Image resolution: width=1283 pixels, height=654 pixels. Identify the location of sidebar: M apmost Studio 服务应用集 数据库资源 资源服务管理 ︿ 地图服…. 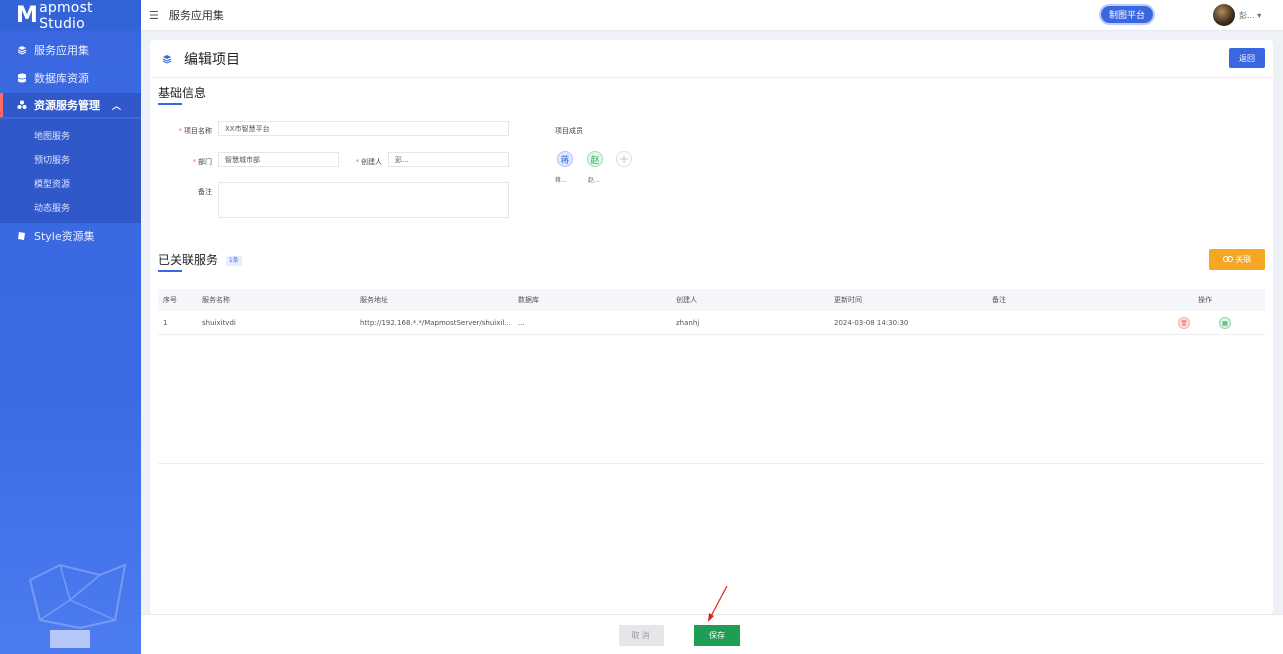
(70, 327).